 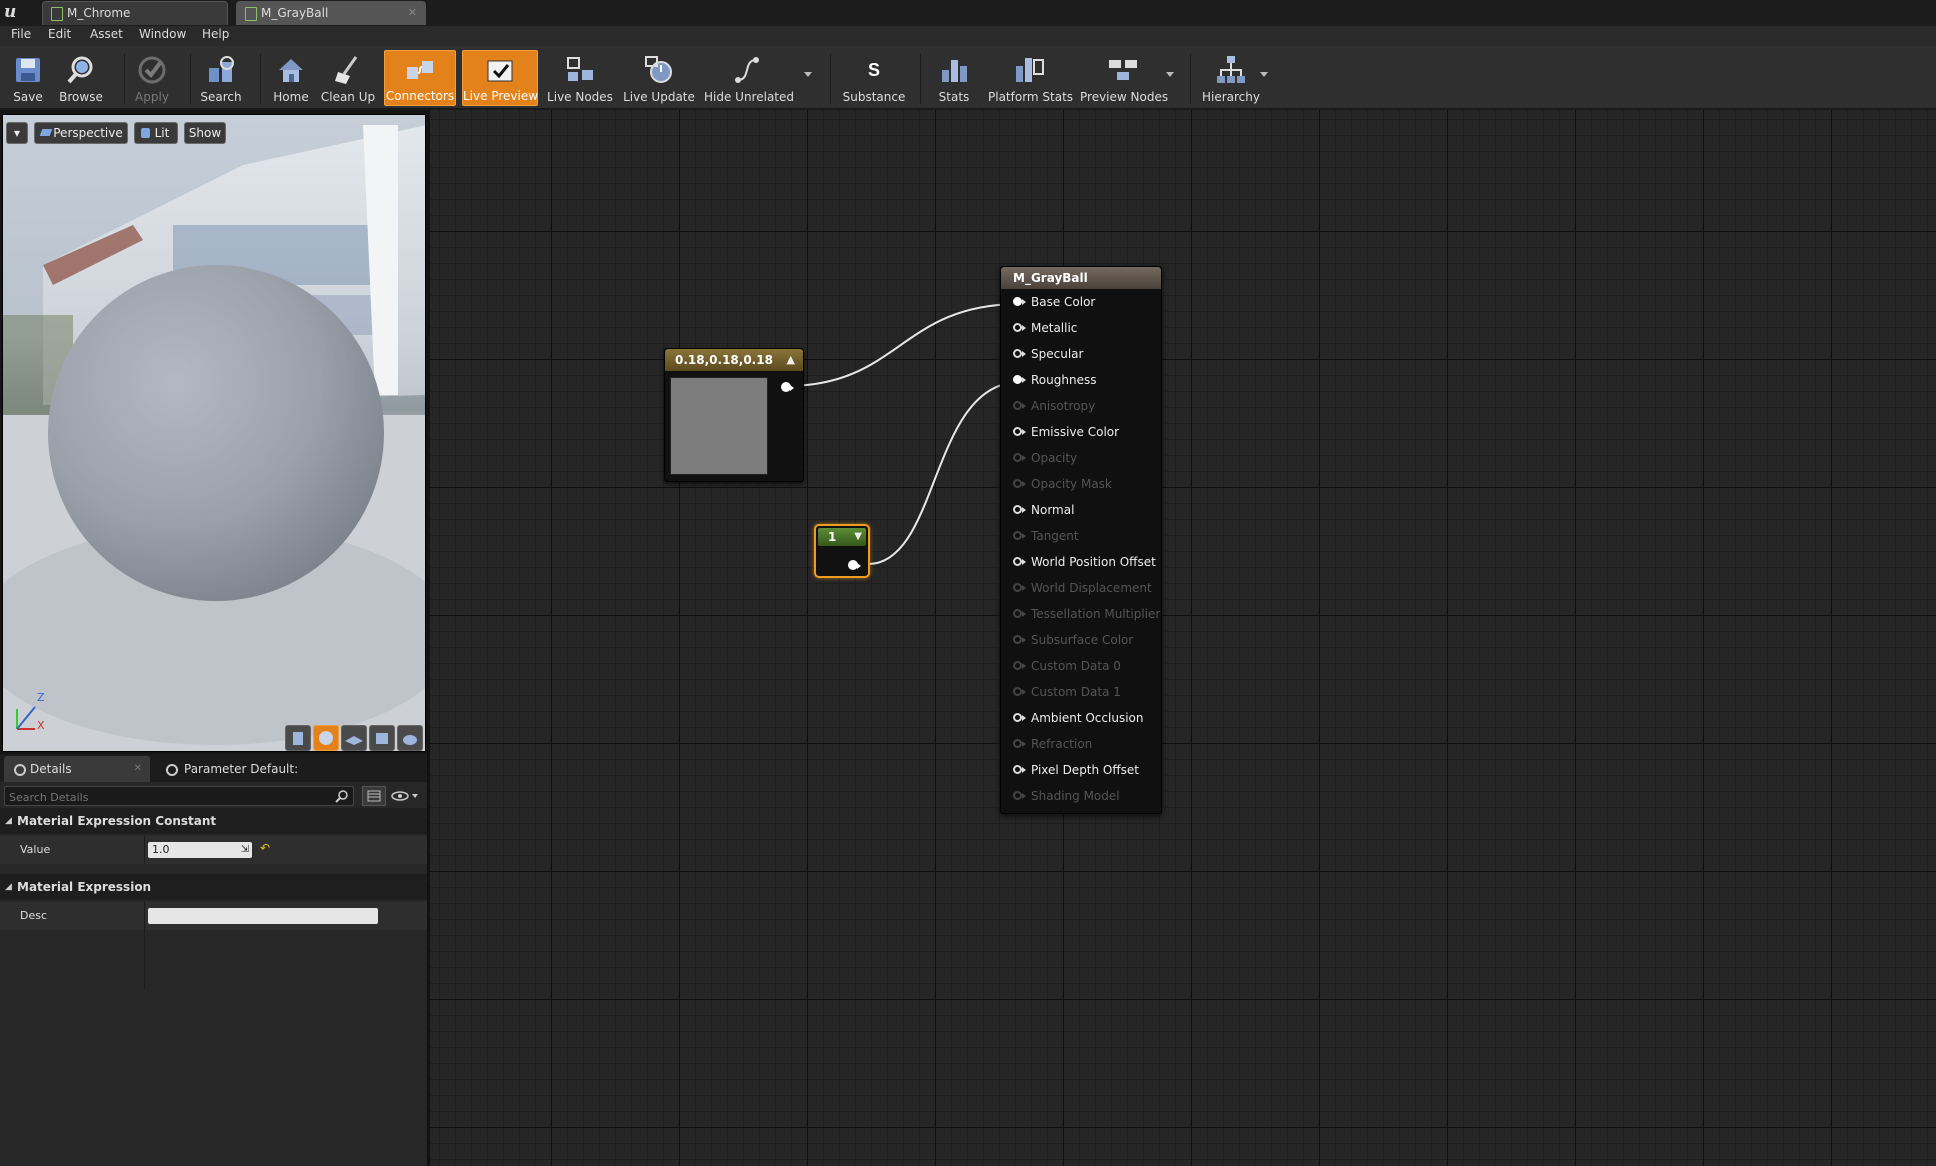 What do you see at coordinates (77, 769) in the screenshot?
I see `tab-details: Details ✕` at bounding box center [77, 769].